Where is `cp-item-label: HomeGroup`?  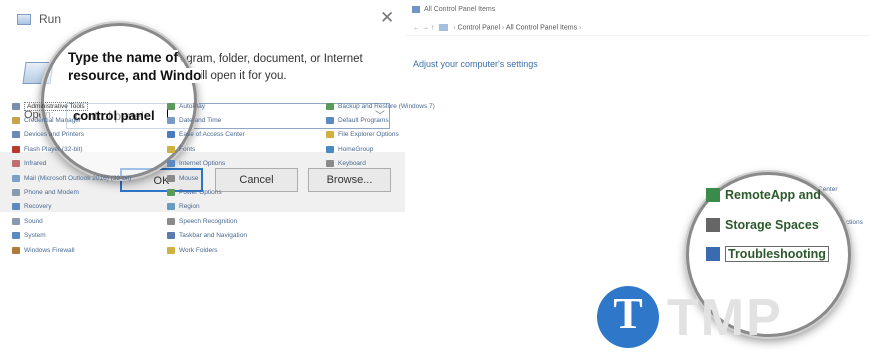 cp-item-label: HomeGroup is located at coordinates (356, 149).